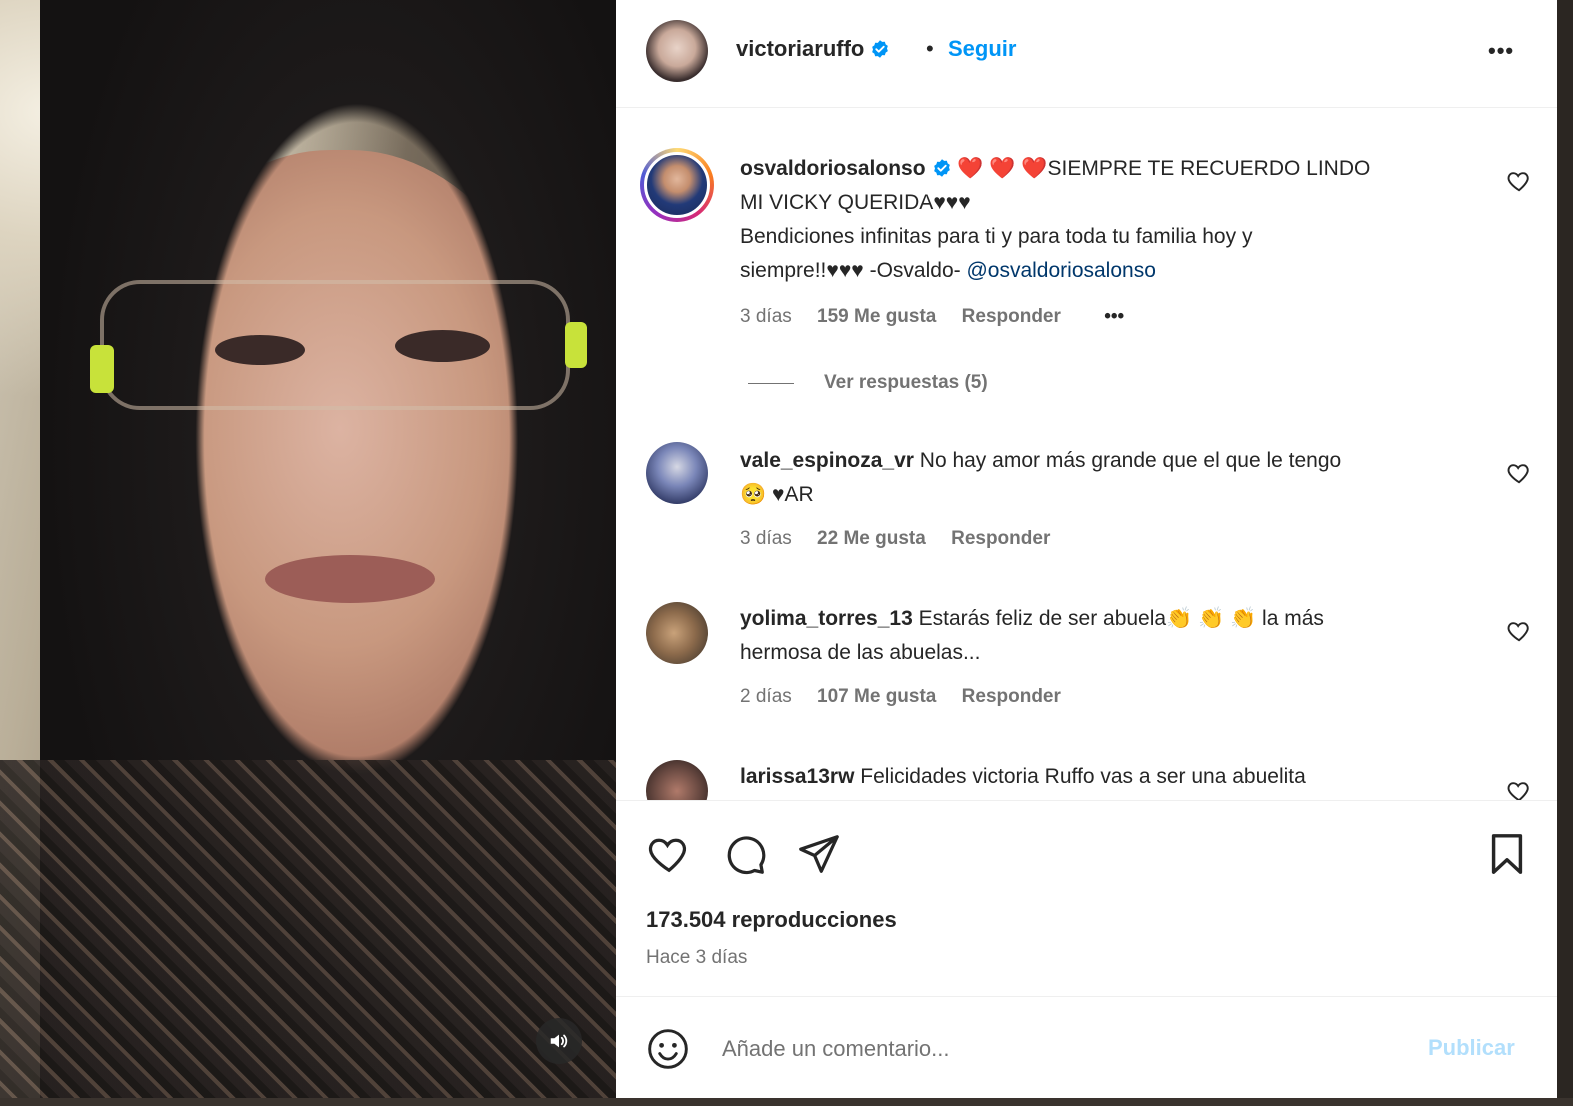 This screenshot has height=1106, width=1573. I want to click on comment-likes-count: 22 Me gusta, so click(871, 538).